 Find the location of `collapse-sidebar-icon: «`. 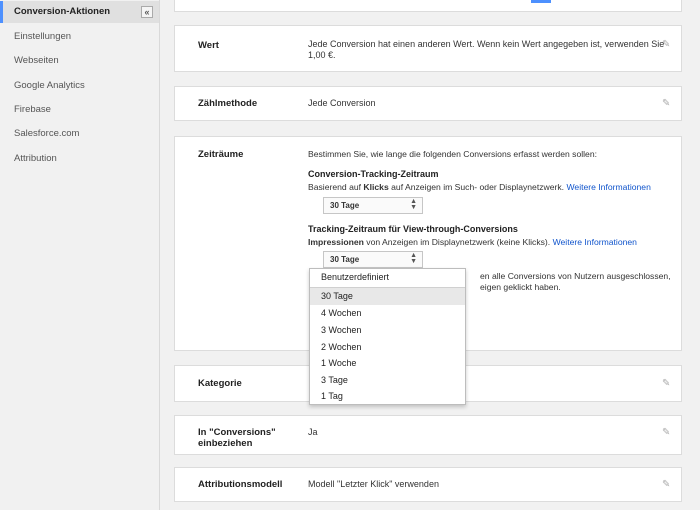

collapse-sidebar-icon: « is located at coordinates (147, 12).